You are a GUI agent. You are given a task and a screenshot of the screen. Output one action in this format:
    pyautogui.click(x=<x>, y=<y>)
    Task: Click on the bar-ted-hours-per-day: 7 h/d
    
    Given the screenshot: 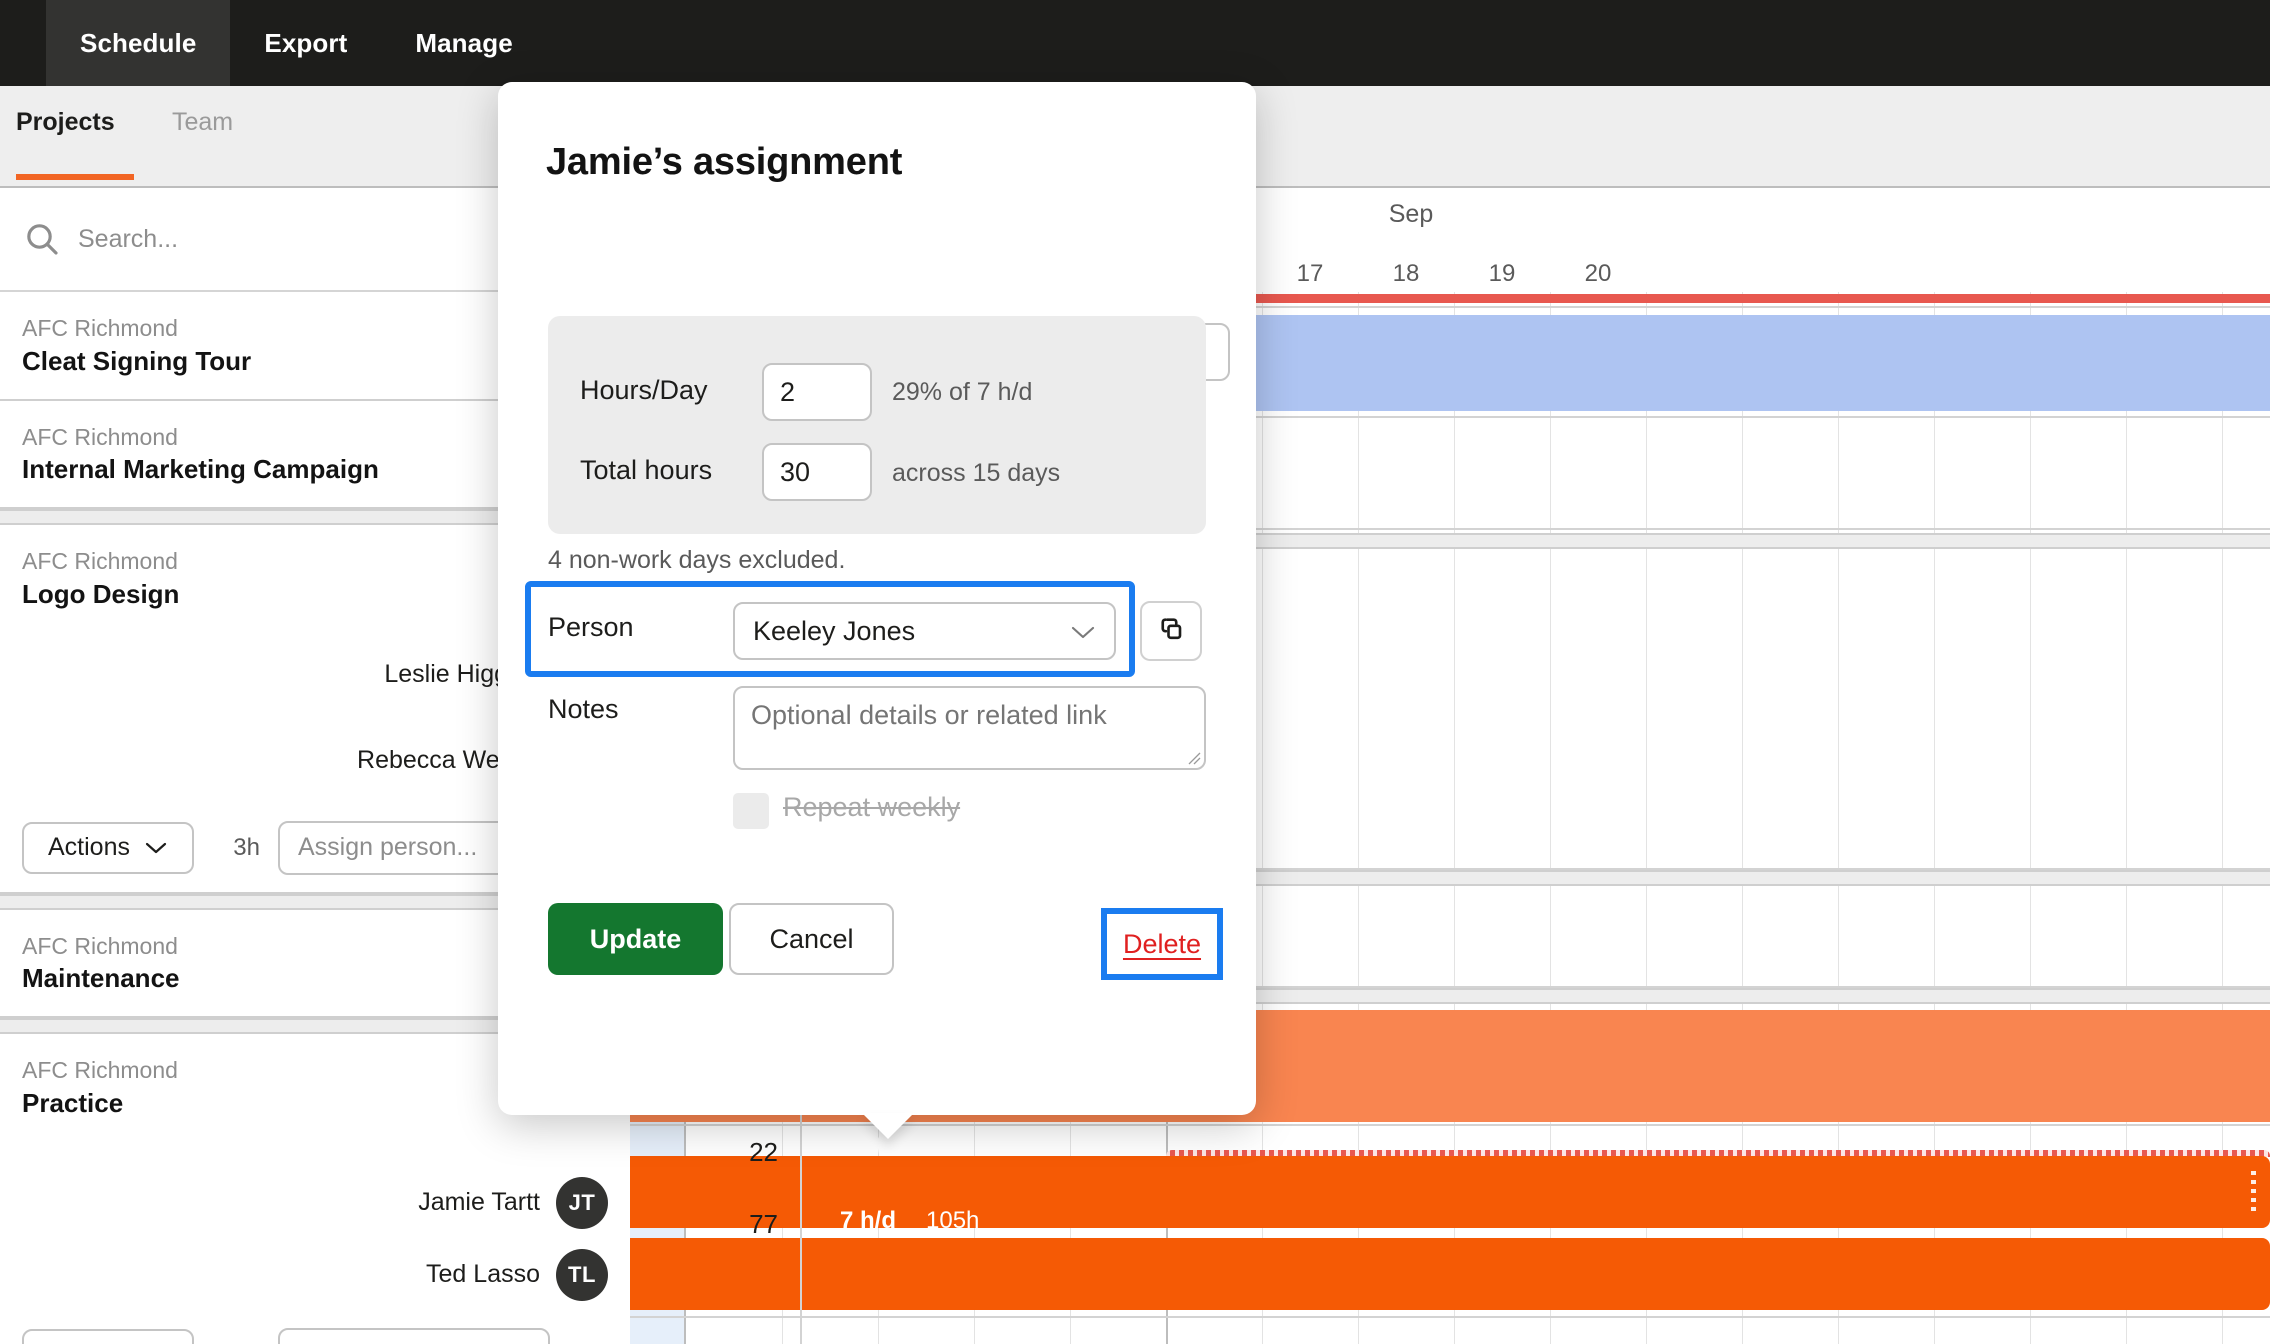 What is the action you would take?
    pyautogui.click(x=868, y=1220)
    